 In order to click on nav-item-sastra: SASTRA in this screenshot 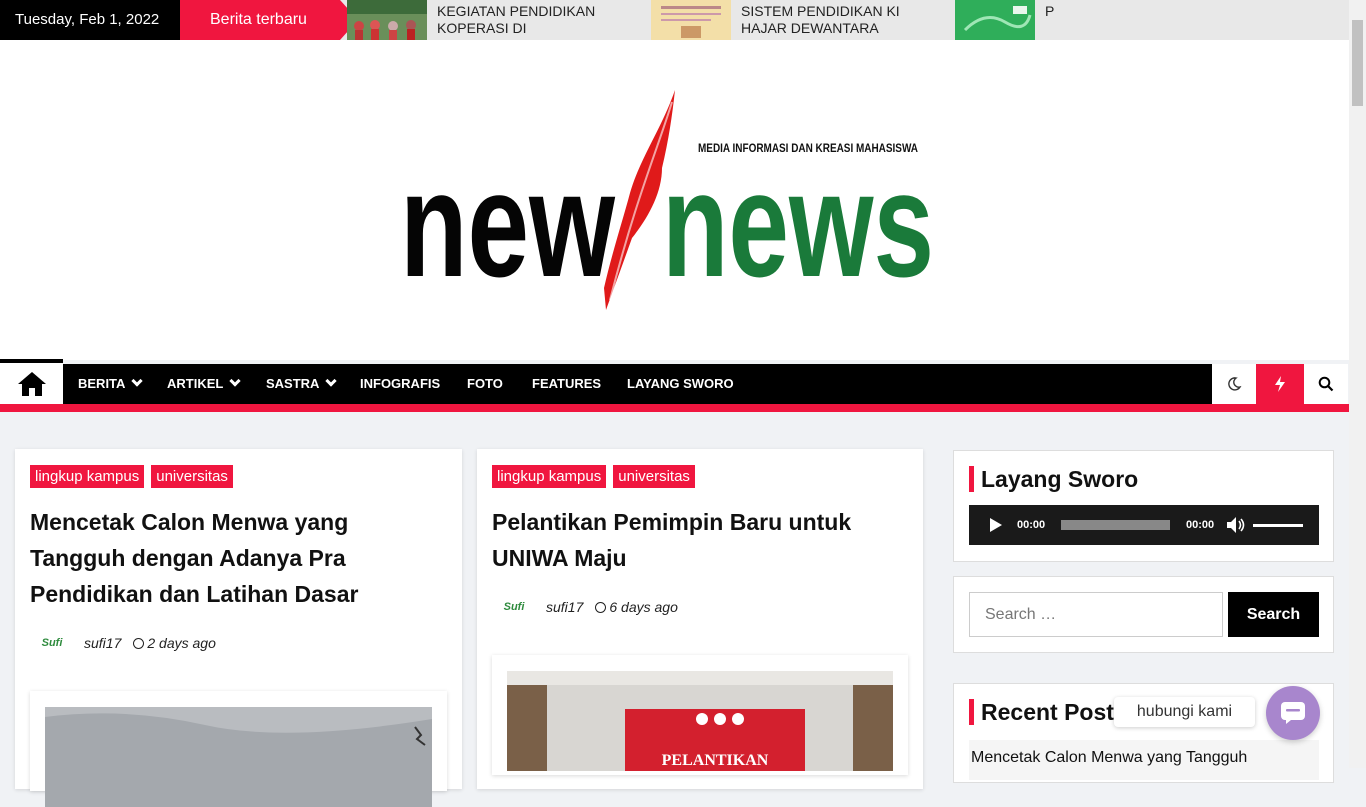, I will do `click(302, 384)`.